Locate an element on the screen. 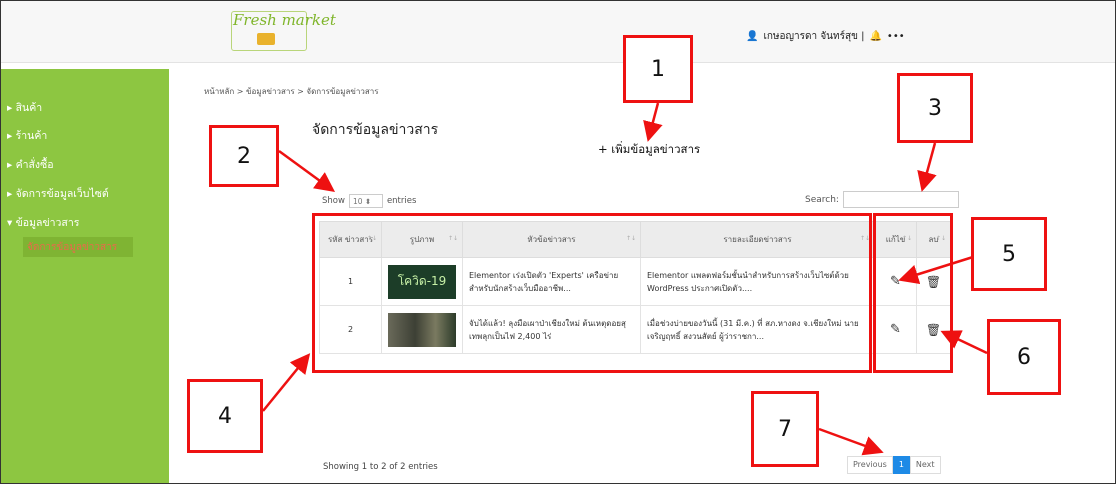 The width and height of the screenshot is (1116, 484). sidebar-subitem-manage-news: จัดการข้อมูลข่าวสาร is located at coordinates (78, 247).